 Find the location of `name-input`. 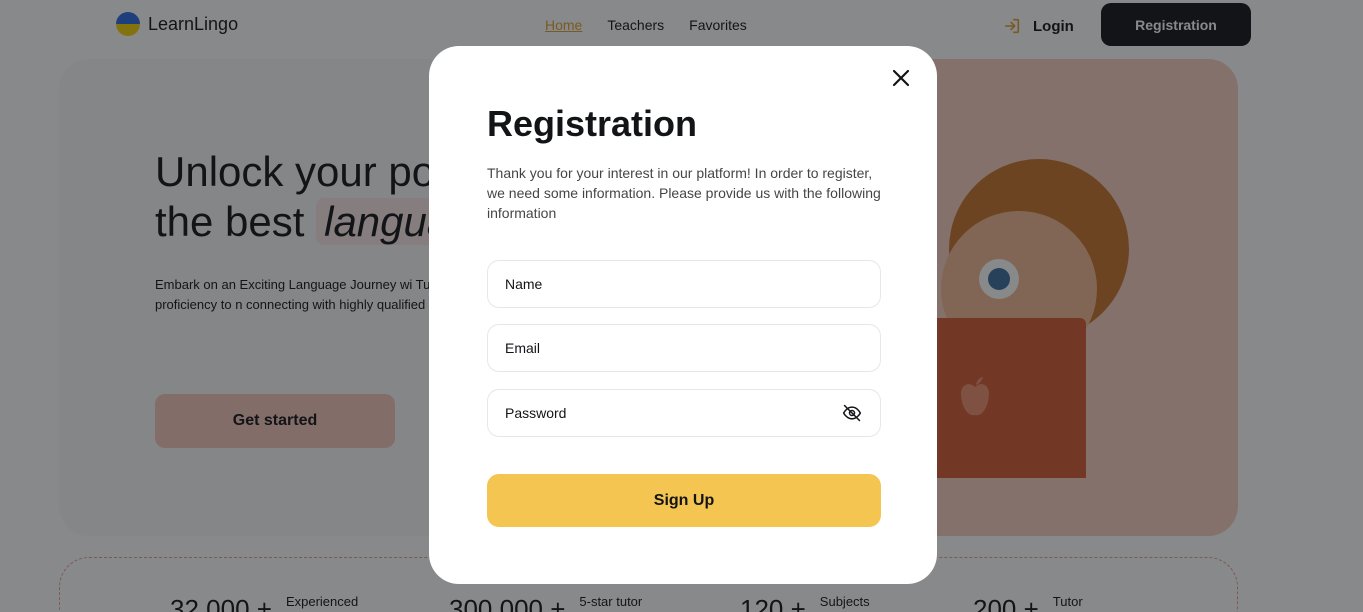

name-input is located at coordinates (684, 284).